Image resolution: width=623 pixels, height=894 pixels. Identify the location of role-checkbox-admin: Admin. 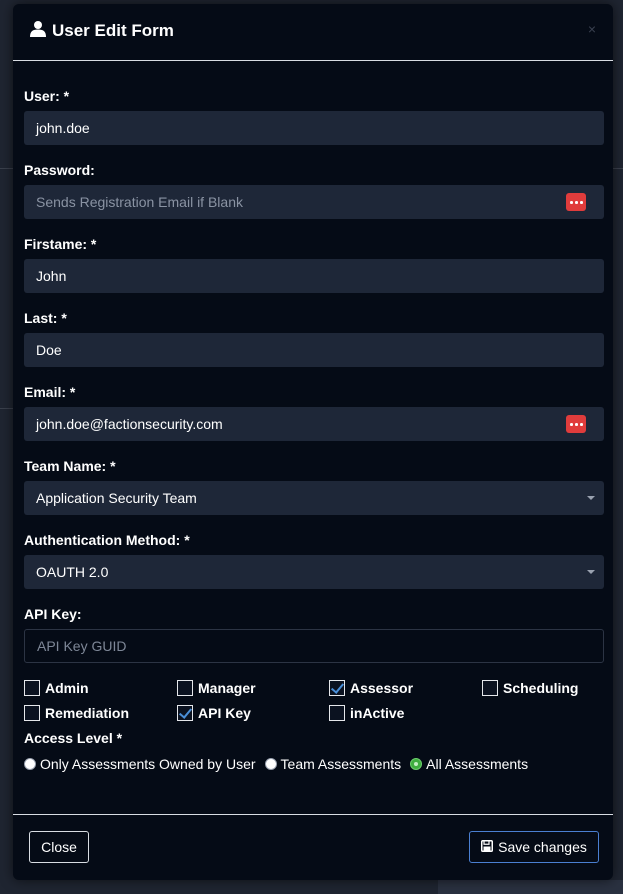
(56, 688).